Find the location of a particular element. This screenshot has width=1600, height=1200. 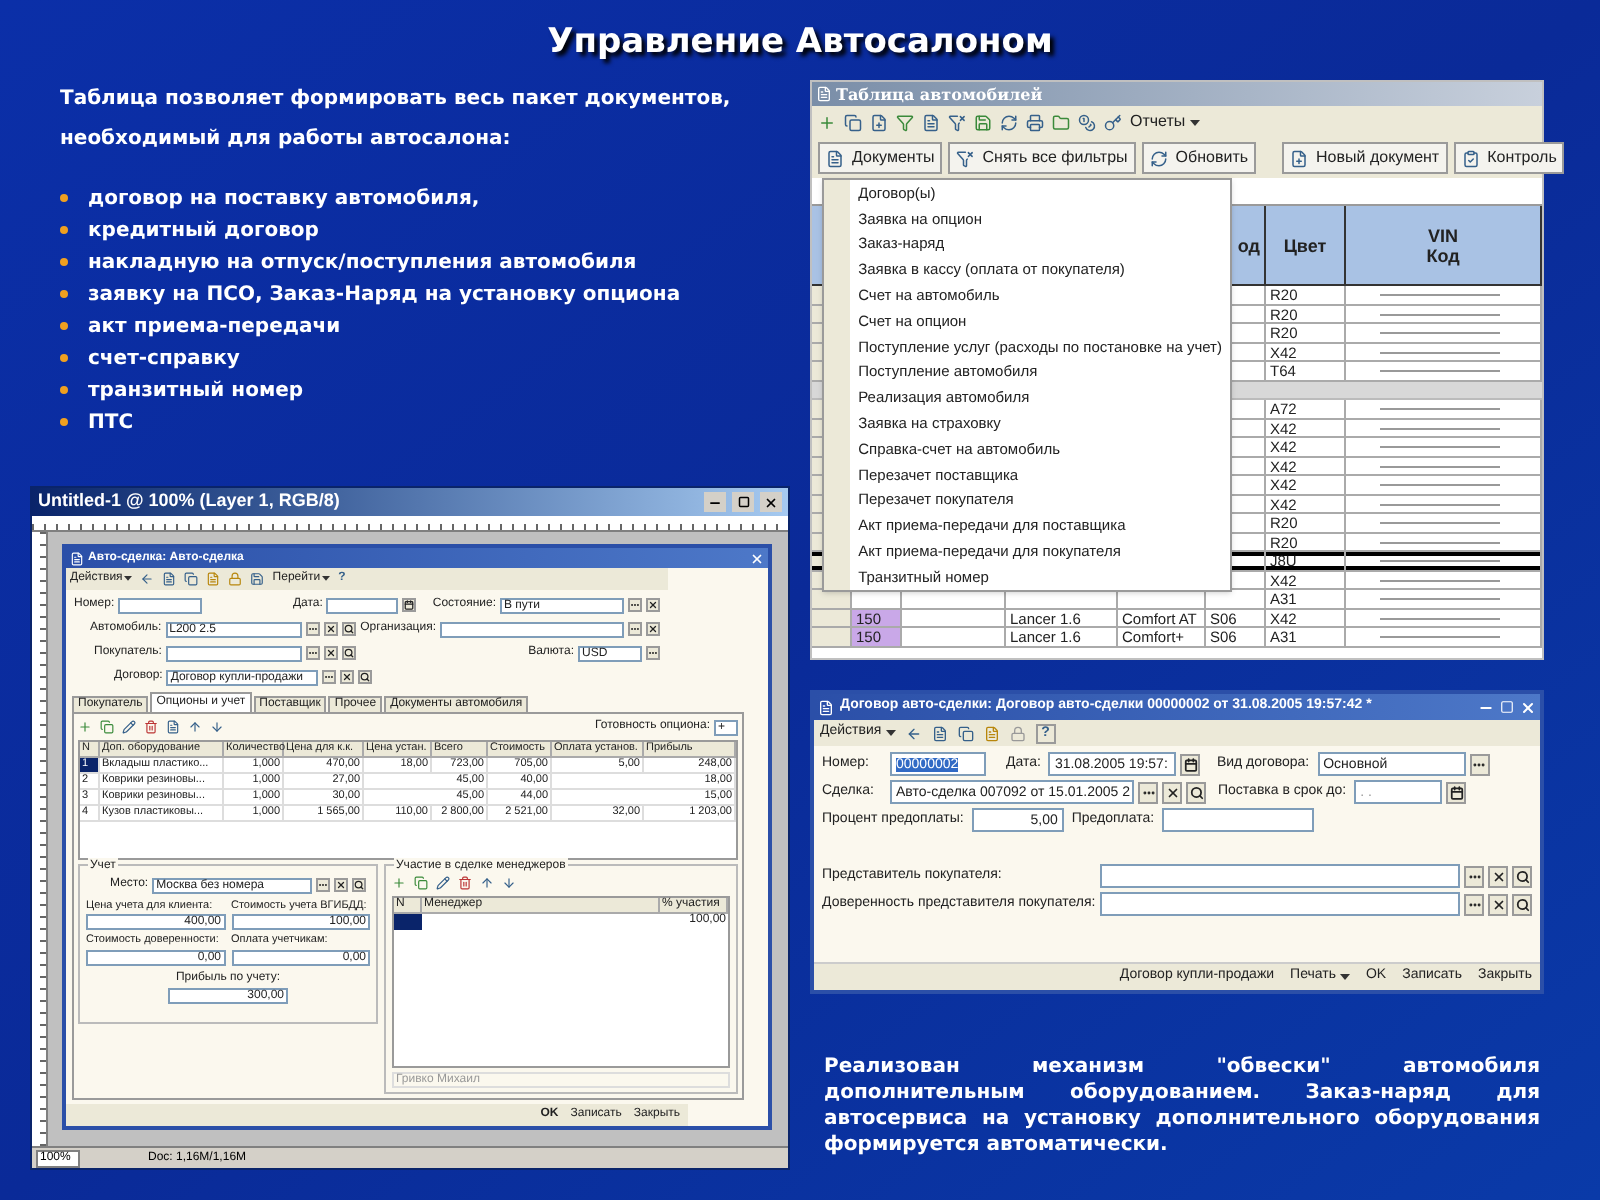

selected-row-marker is located at coordinates (408, 922).